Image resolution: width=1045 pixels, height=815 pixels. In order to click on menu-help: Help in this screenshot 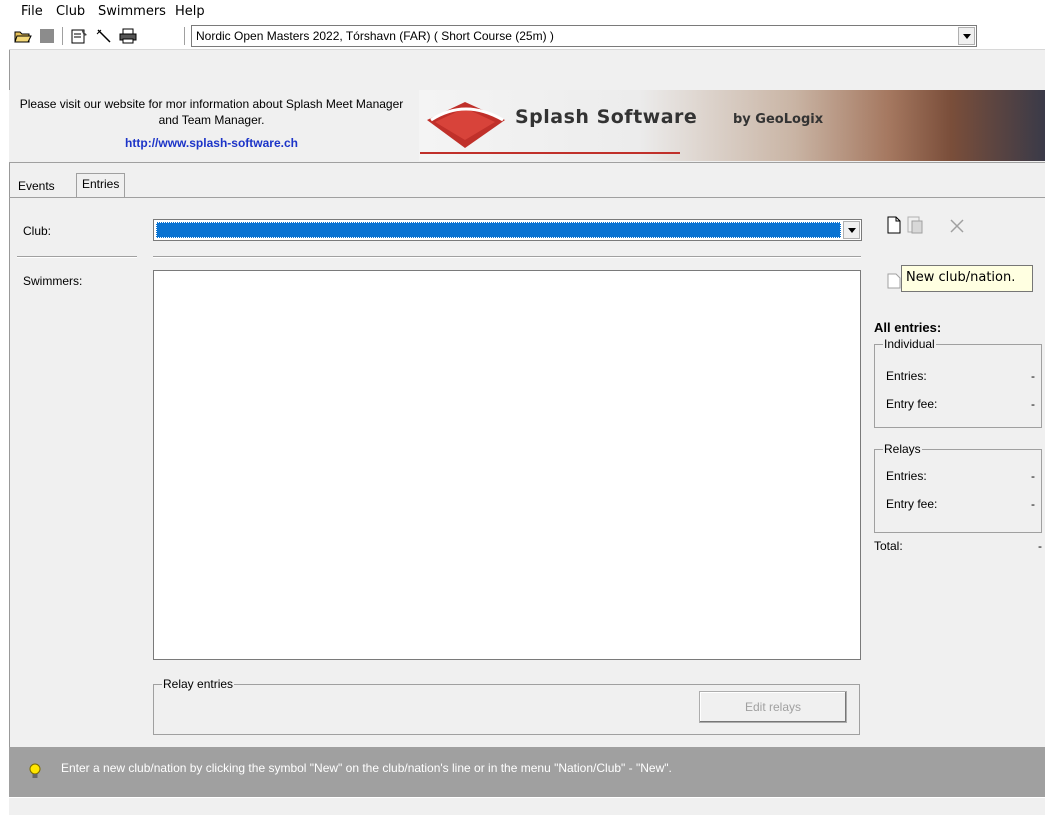, I will do `click(190, 11)`.